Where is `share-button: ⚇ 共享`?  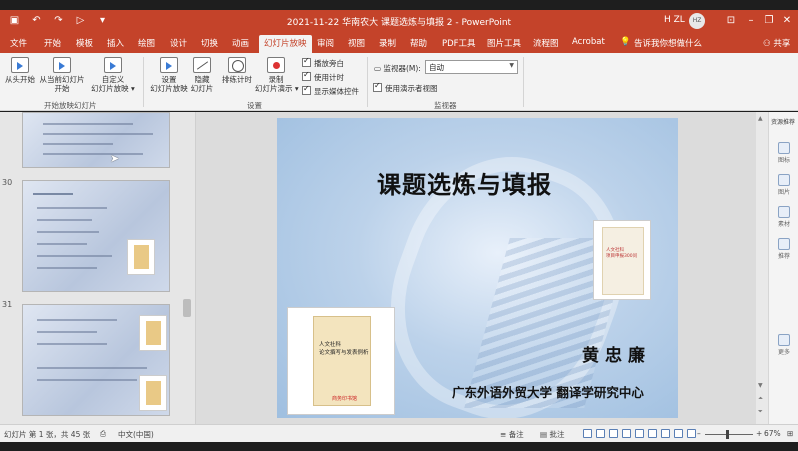
share-button: ⚇ 共享 is located at coordinates (776, 43).